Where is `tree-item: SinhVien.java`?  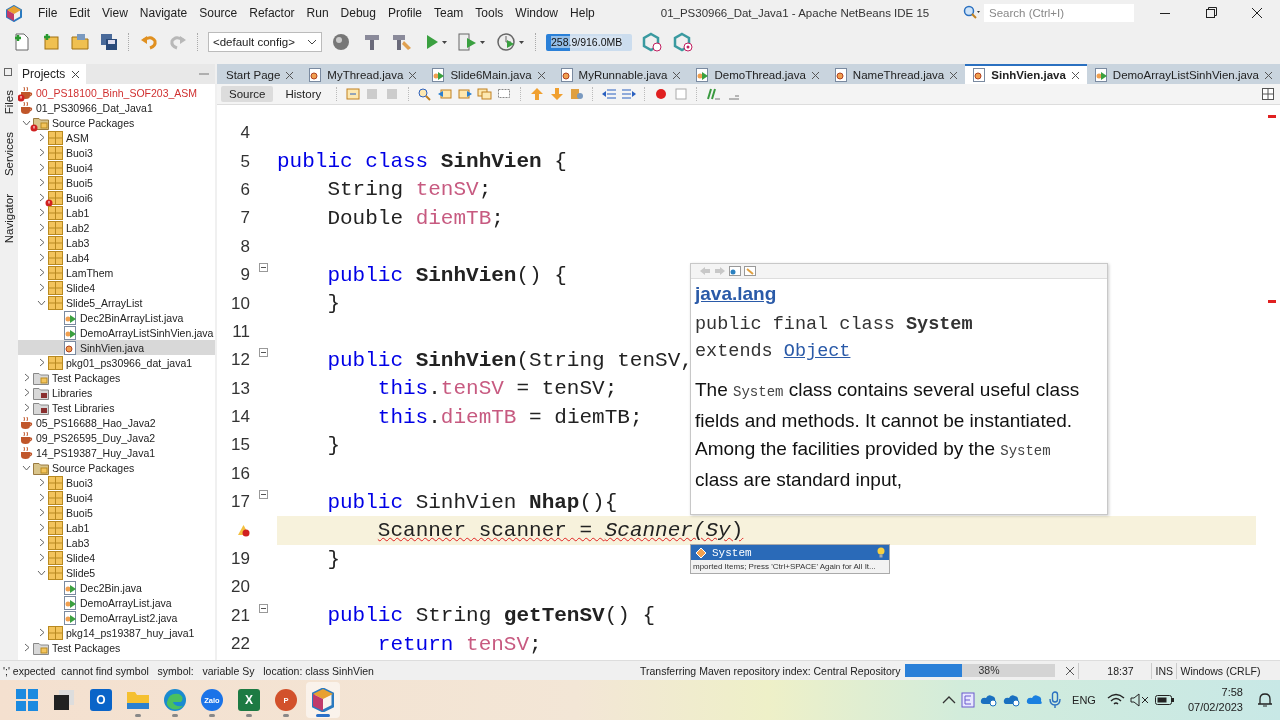 tree-item: SinhVien.java is located at coordinates (116, 347).